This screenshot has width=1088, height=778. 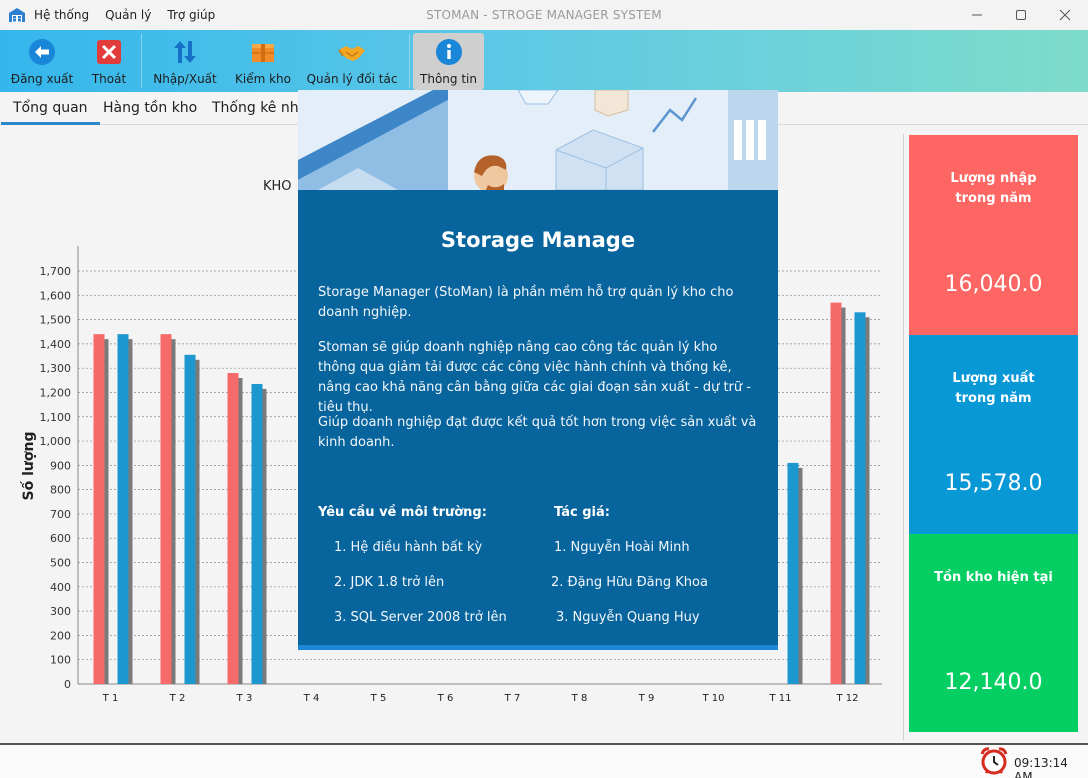 What do you see at coordinates (56, 344) in the screenshot?
I see `y-tick-label: 1,400` at bounding box center [56, 344].